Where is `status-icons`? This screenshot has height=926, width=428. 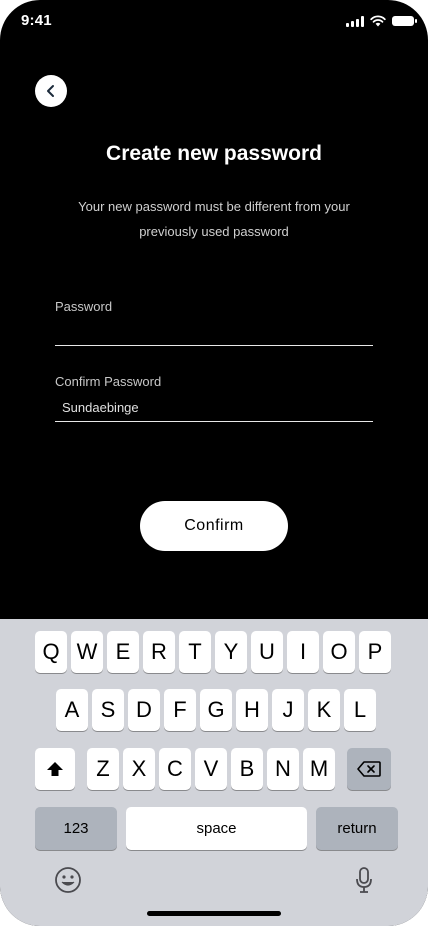 status-icons is located at coordinates (381, 21).